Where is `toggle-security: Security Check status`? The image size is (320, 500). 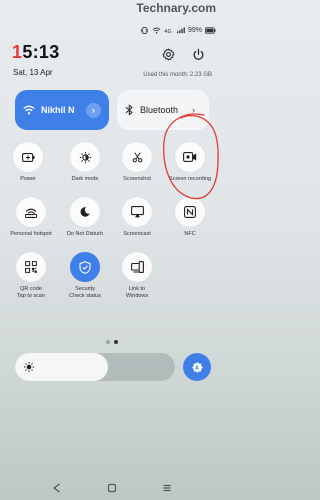
toggle-security: Security Check status is located at coordinates (85, 276).